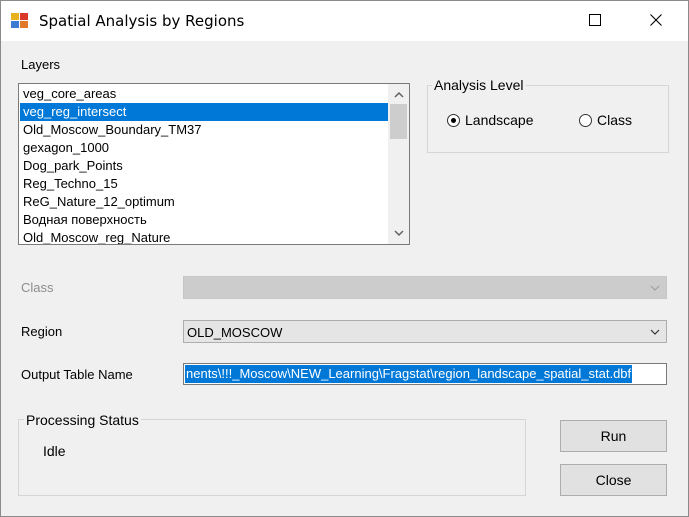  What do you see at coordinates (142, 21) in the screenshot?
I see `window-title: Spatial Analysis by Regions` at bounding box center [142, 21].